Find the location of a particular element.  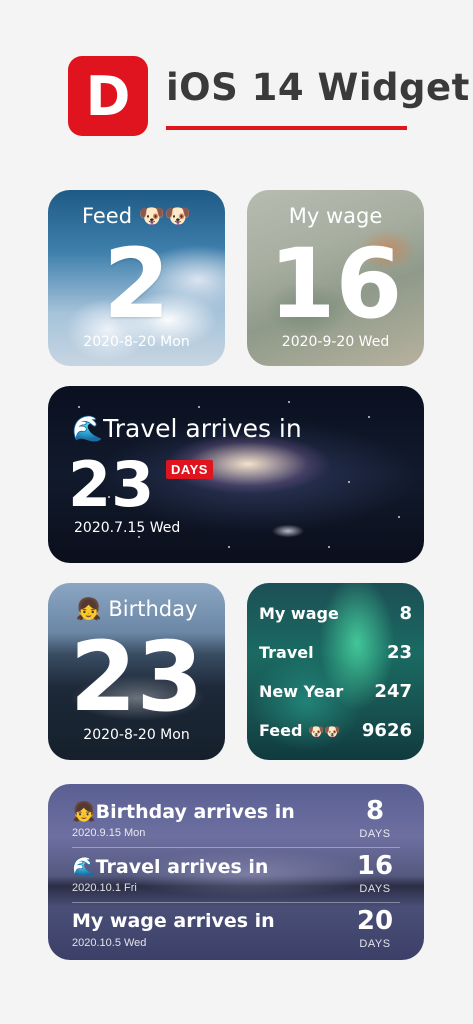

widget-birthday-title: Birthday is located at coordinates (153, 609).